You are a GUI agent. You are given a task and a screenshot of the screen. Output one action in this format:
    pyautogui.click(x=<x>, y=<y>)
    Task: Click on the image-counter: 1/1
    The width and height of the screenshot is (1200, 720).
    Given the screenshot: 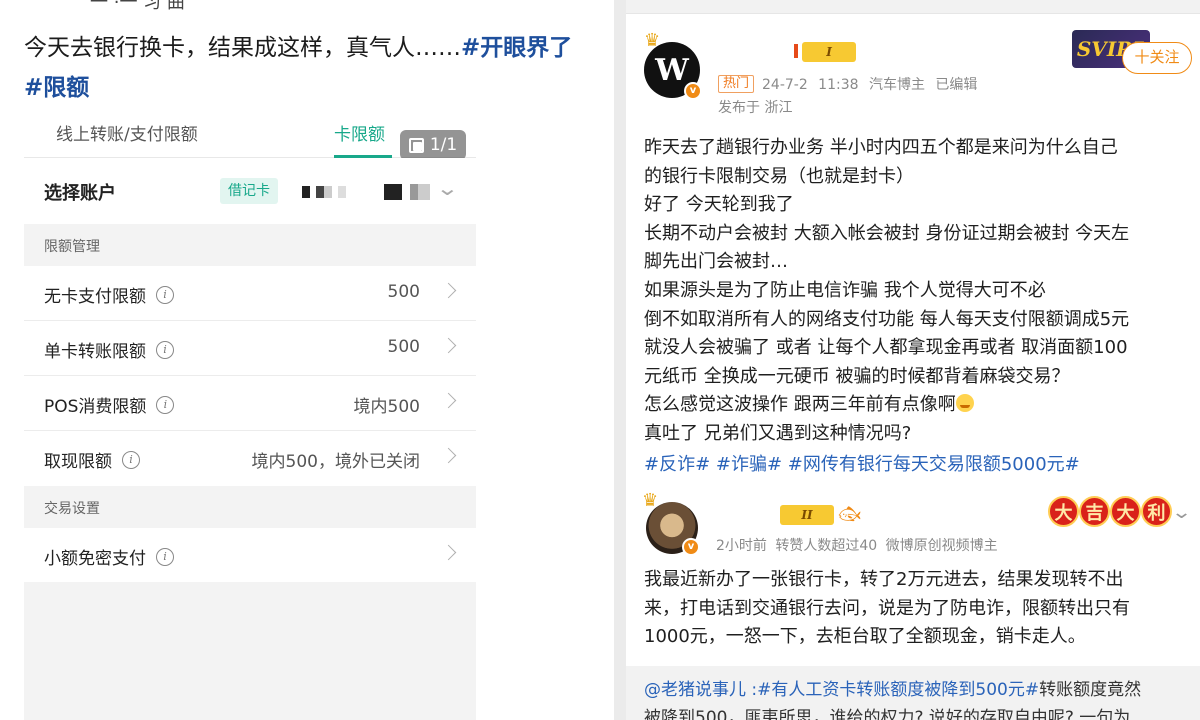 What is the action you would take?
    pyautogui.click(x=433, y=145)
    